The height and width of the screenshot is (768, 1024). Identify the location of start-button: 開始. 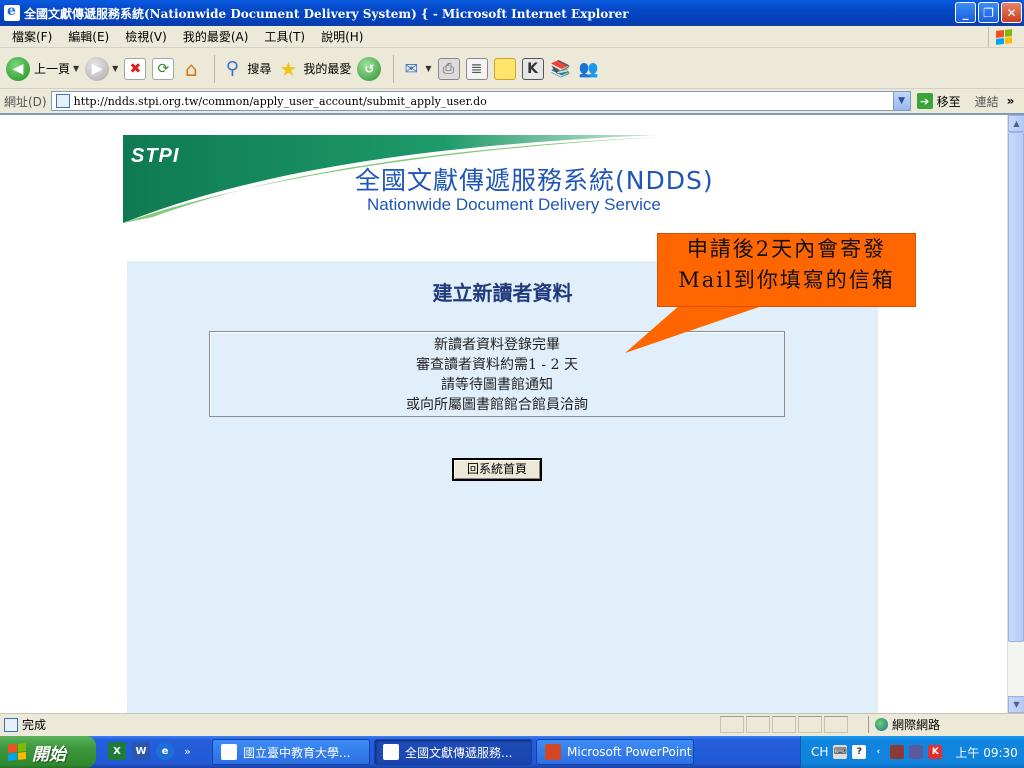
(48, 752).